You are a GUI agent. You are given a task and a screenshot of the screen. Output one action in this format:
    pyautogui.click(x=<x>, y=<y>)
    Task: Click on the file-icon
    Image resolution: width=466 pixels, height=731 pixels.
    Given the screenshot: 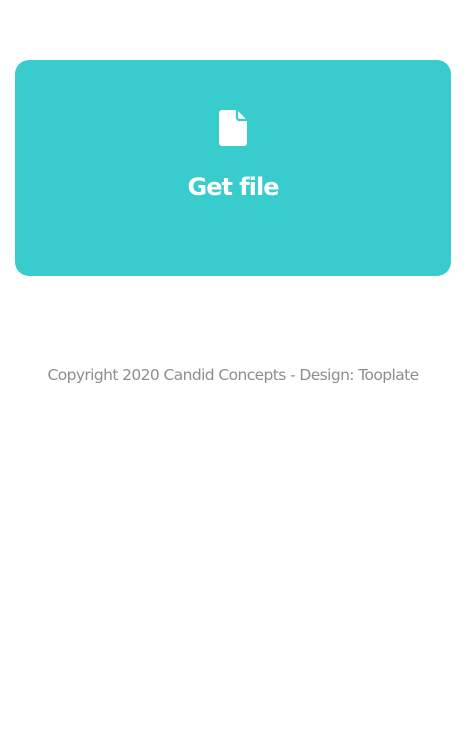 What is the action you would take?
    pyautogui.click(x=233, y=128)
    